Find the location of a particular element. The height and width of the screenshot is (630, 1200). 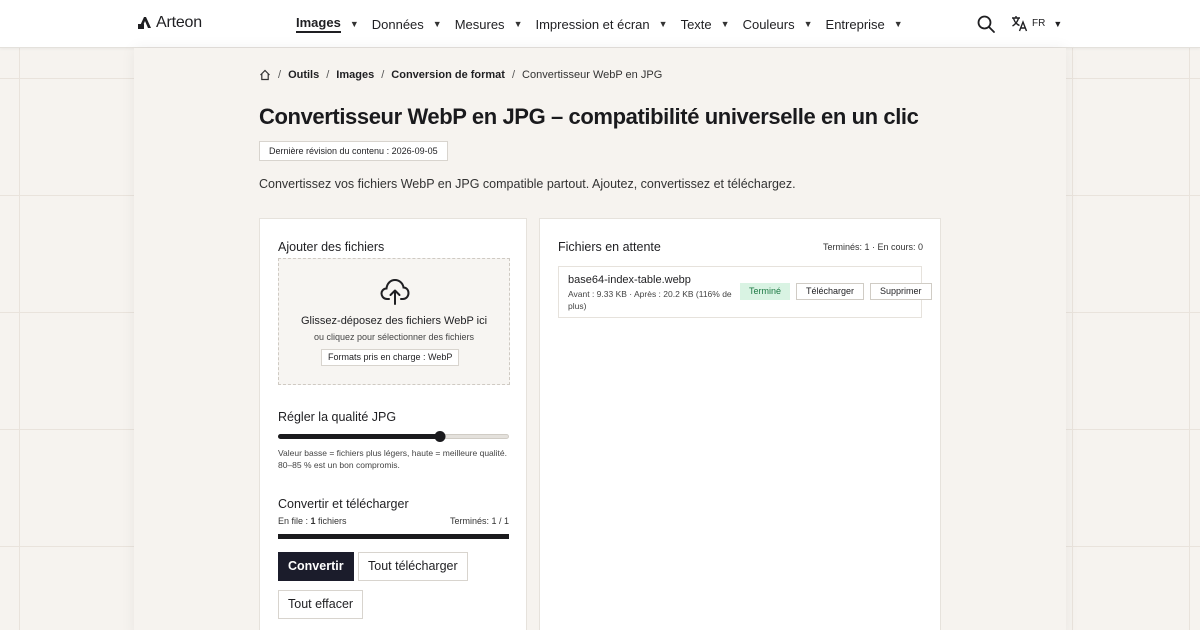

slider-thumb is located at coordinates (440, 436).